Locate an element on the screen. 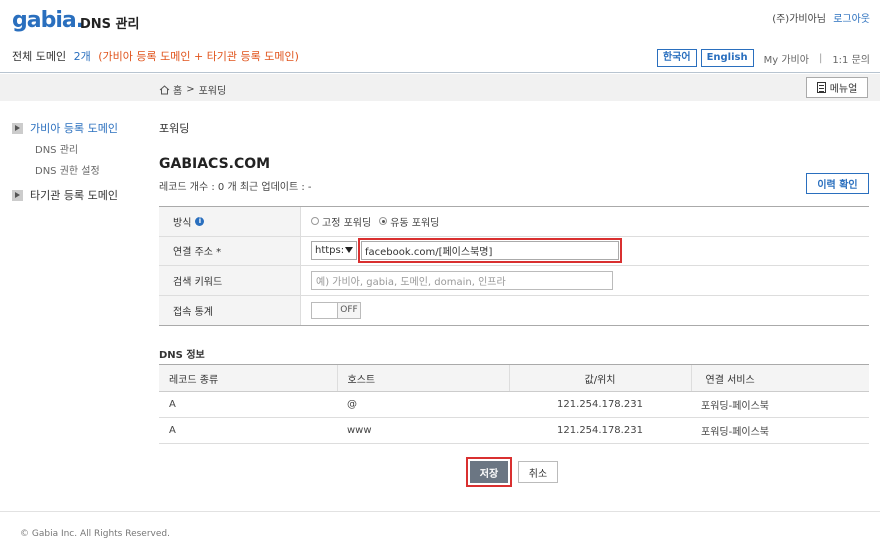 The height and width of the screenshot is (552, 880). toggle-knob is located at coordinates (325, 310).